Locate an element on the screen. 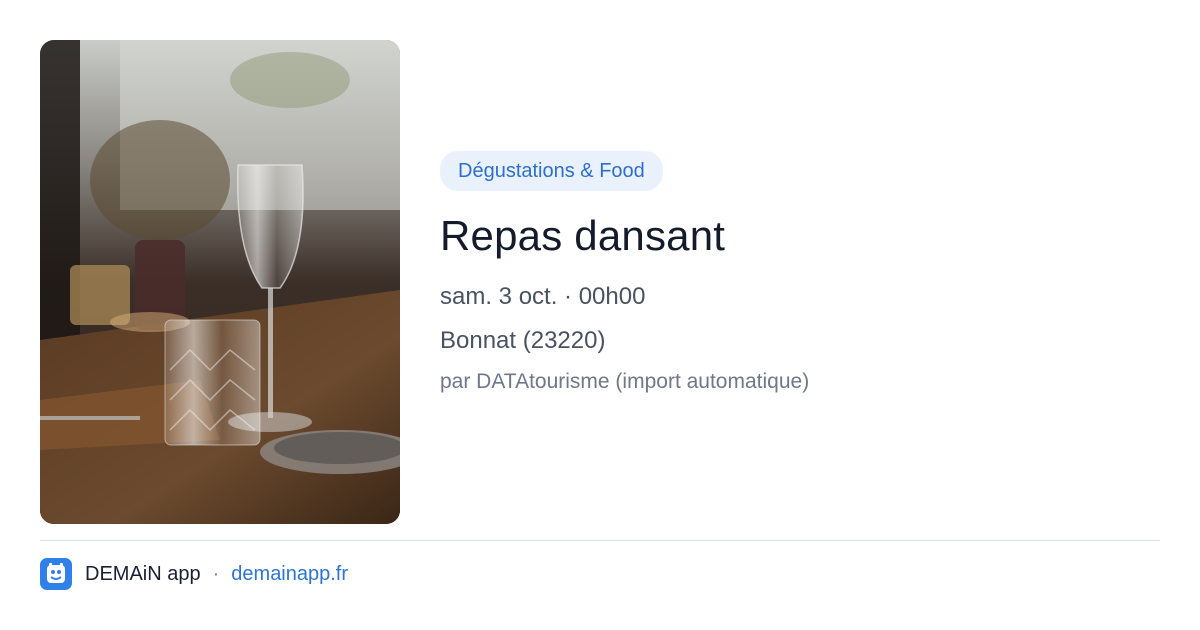 This screenshot has width=1200, height=630. app-url-link: demainapp.fr is located at coordinates (289, 574).